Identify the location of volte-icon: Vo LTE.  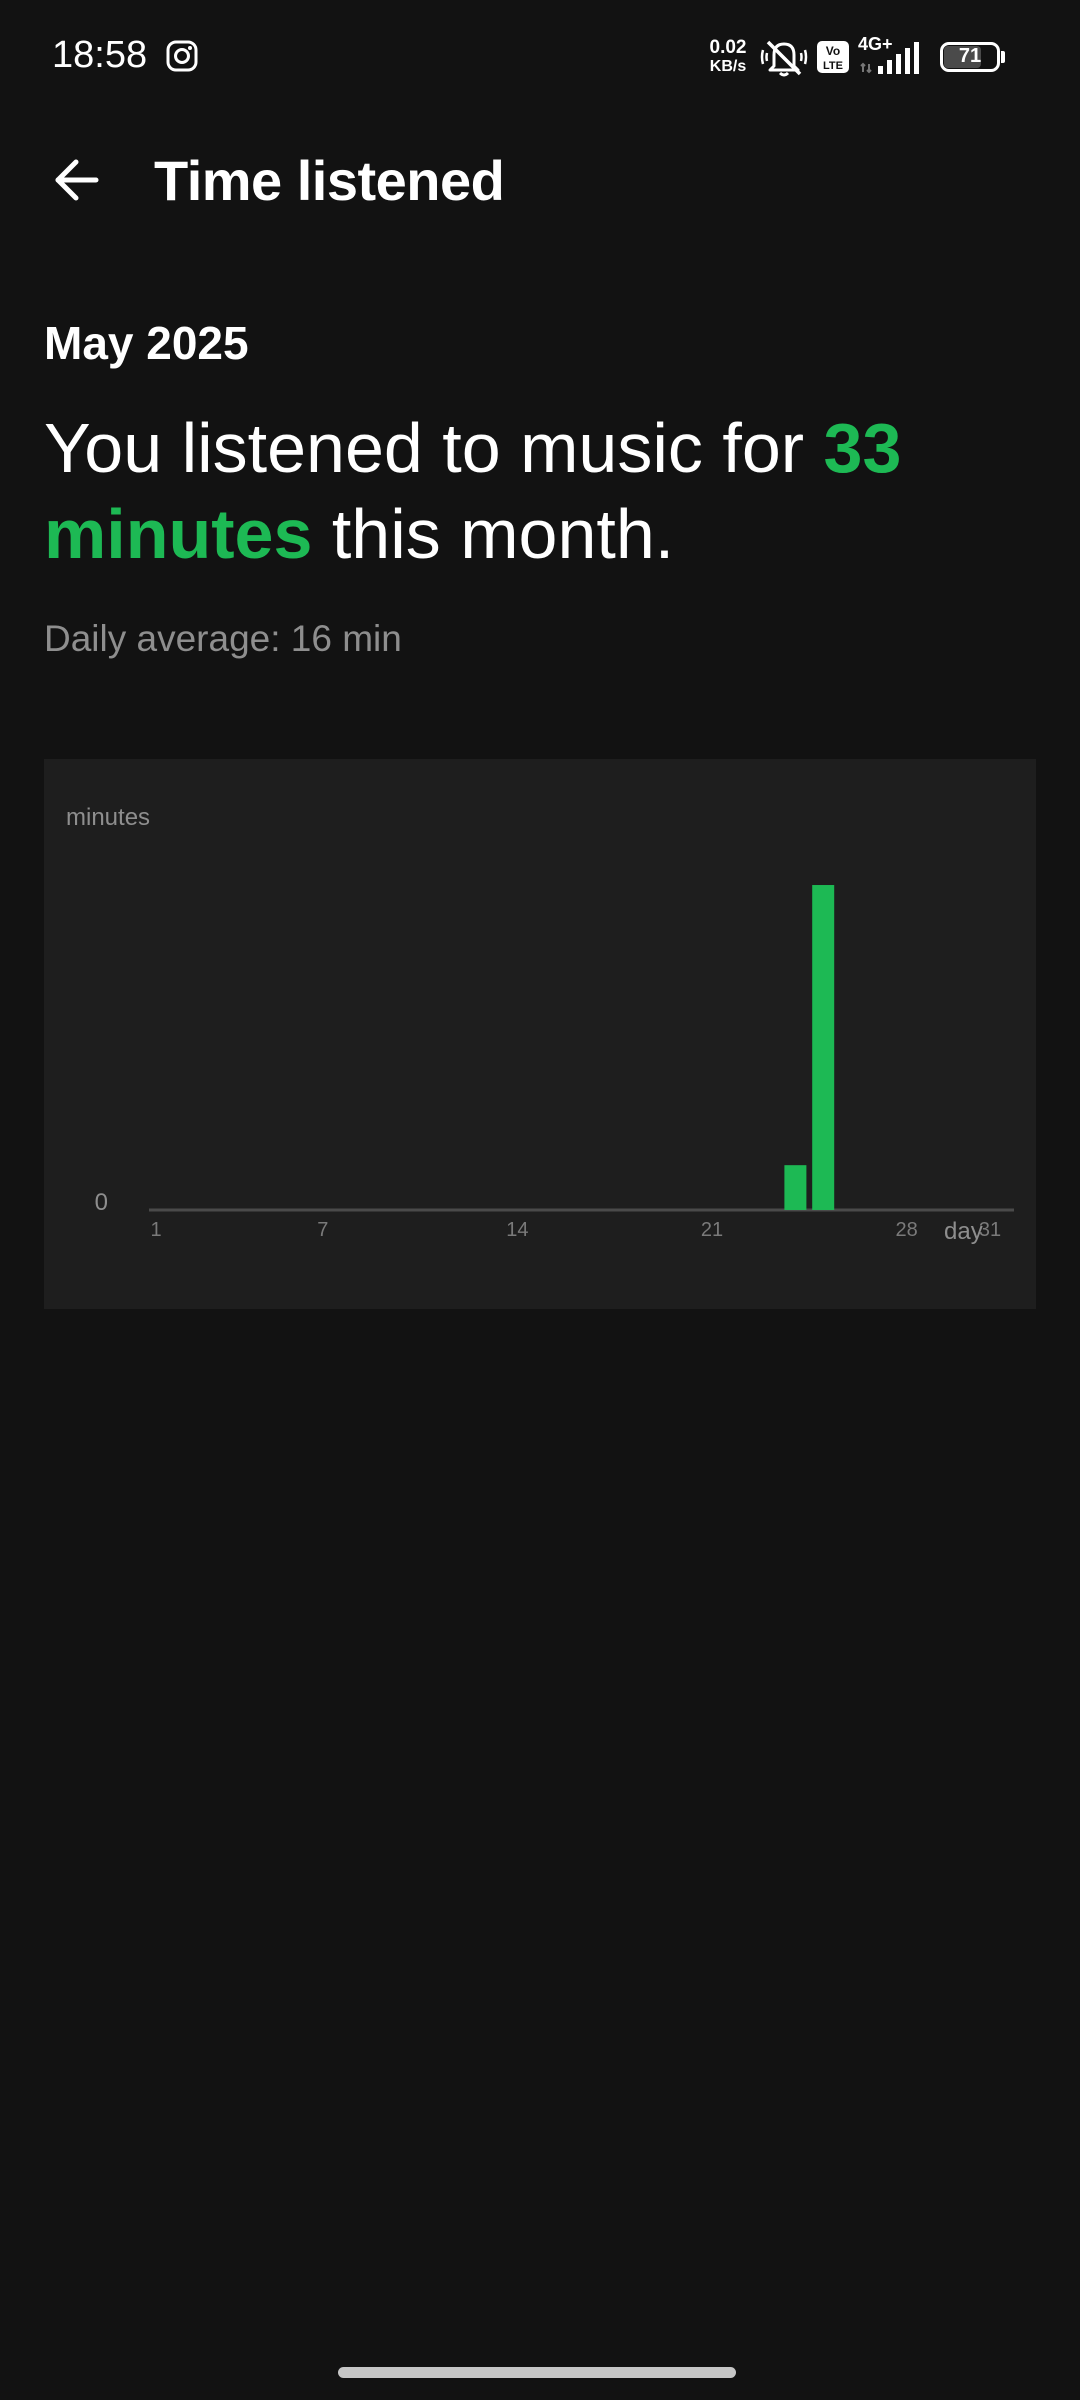
(833, 57).